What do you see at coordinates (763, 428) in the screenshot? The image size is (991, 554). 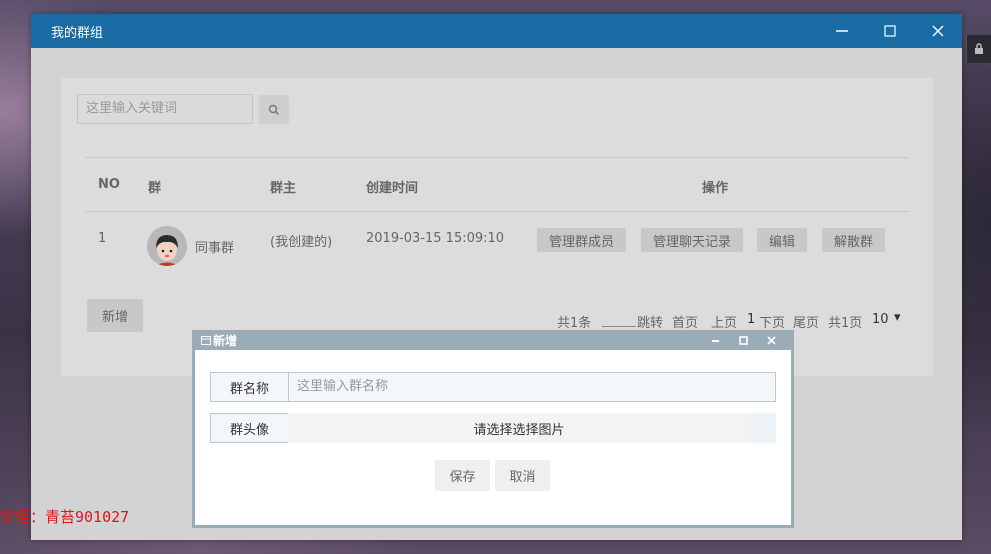 I see `avatar-picker-end` at bounding box center [763, 428].